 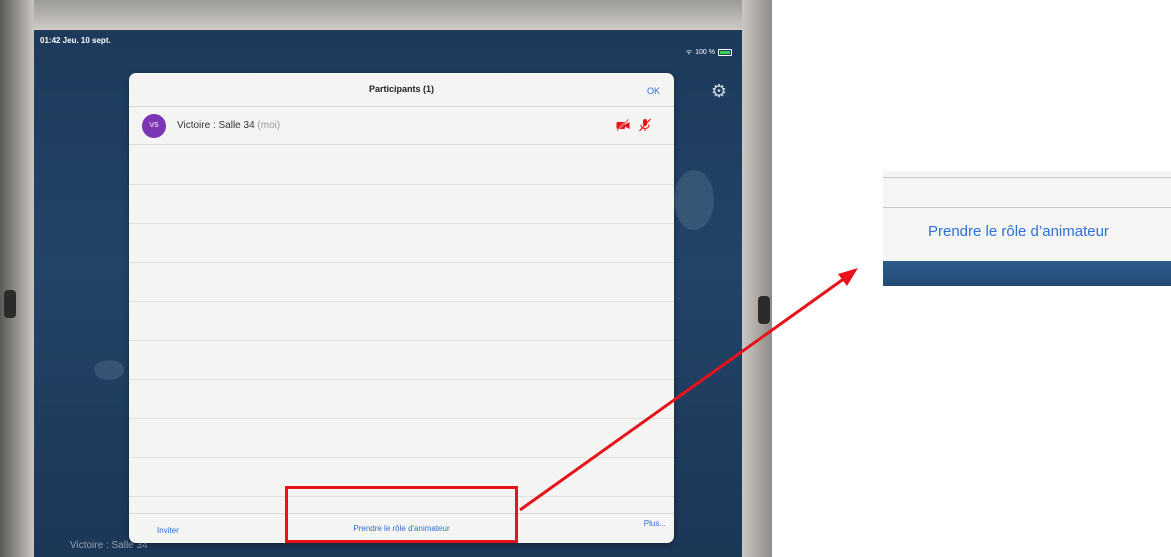 I want to click on zoomed-take-host-label: Prendre le rôle d’animateur, so click(x=1018, y=231).